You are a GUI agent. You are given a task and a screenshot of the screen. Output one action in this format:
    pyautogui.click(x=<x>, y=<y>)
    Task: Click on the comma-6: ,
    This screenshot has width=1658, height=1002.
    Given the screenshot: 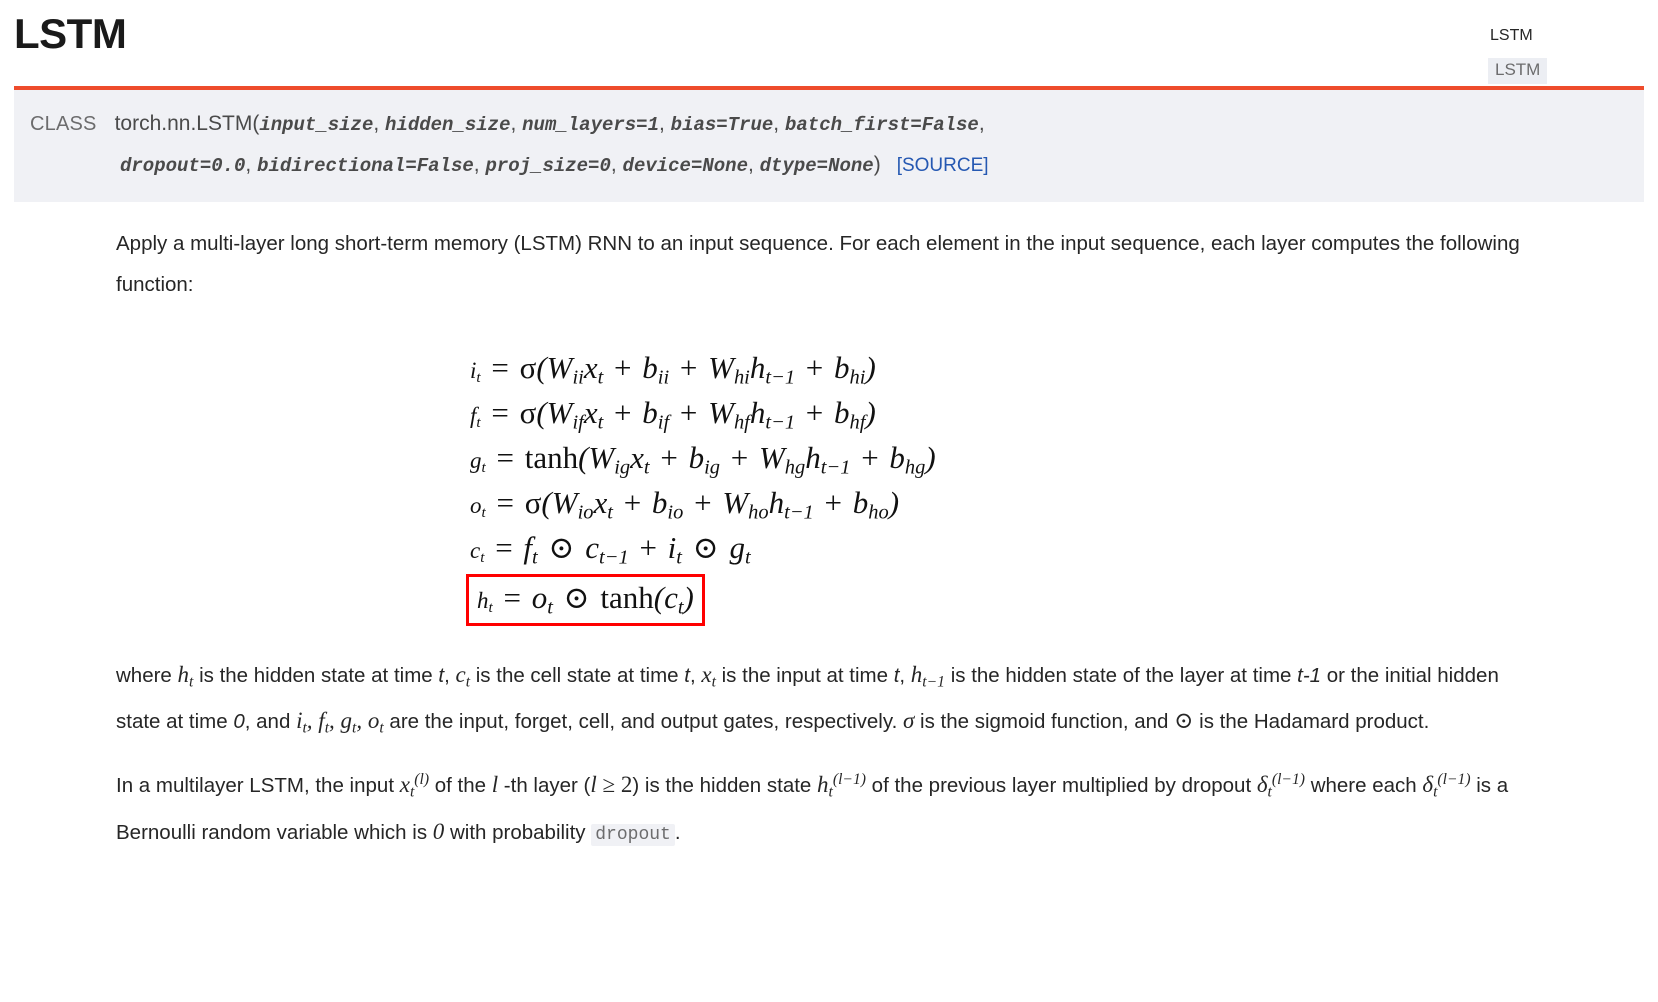 What is the action you would take?
    pyautogui.click(x=248, y=165)
    